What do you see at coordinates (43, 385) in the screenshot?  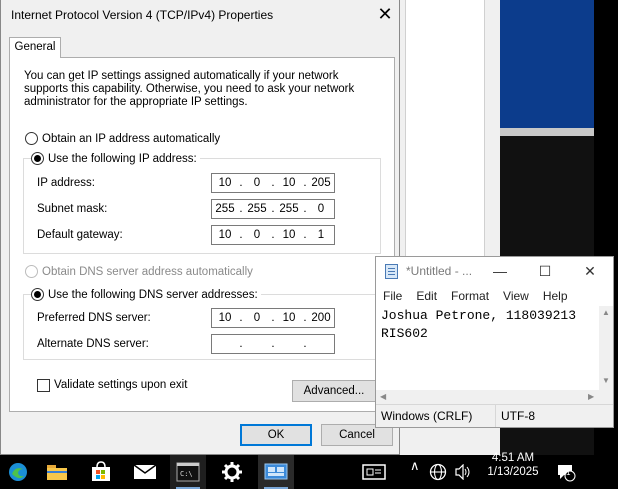 I see `validate-settings-checkbox` at bounding box center [43, 385].